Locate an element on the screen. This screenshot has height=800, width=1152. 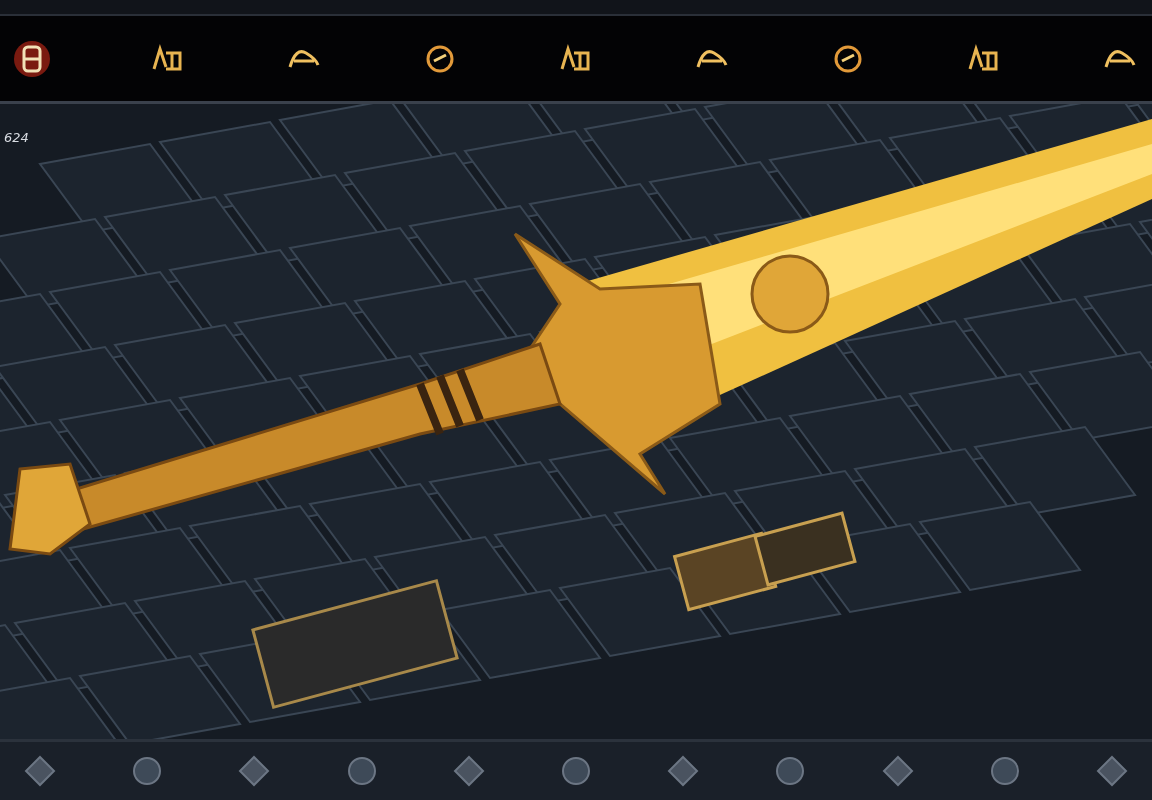
counter-text: 624 is located at coordinates (16, 137).